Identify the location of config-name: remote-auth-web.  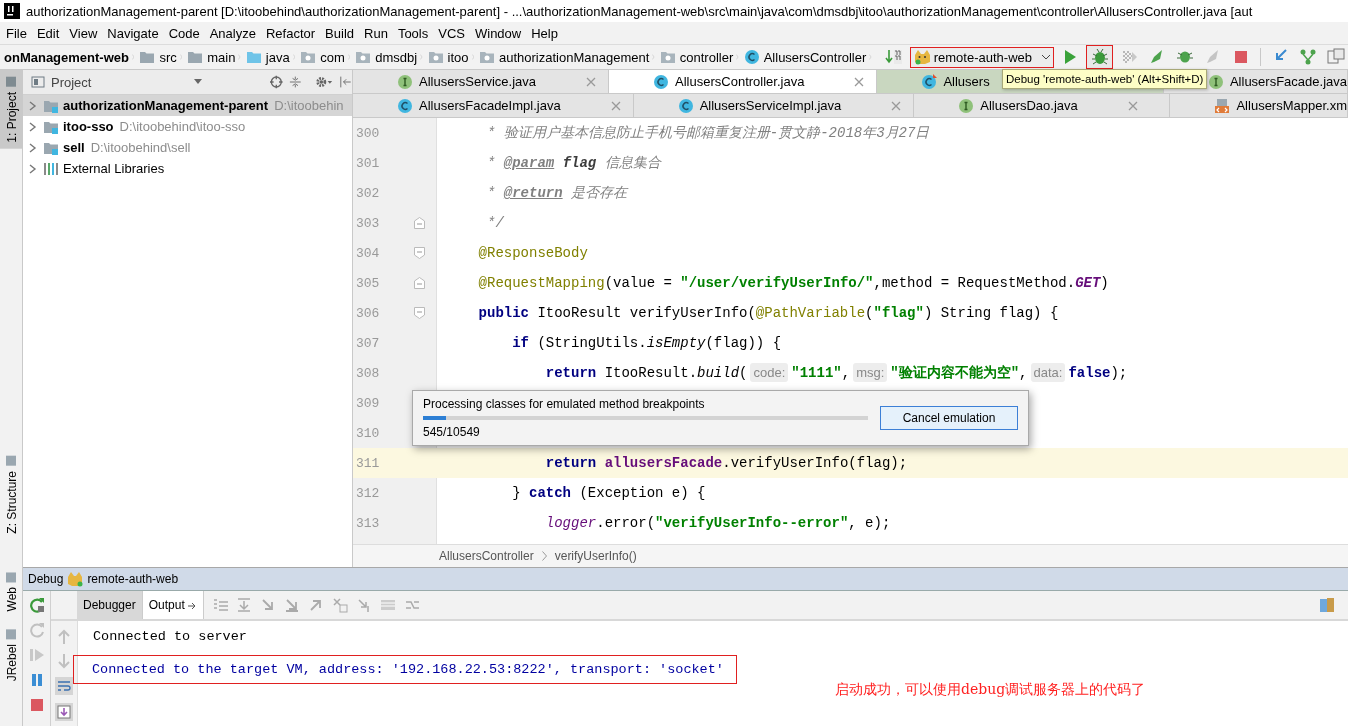
(133, 579).